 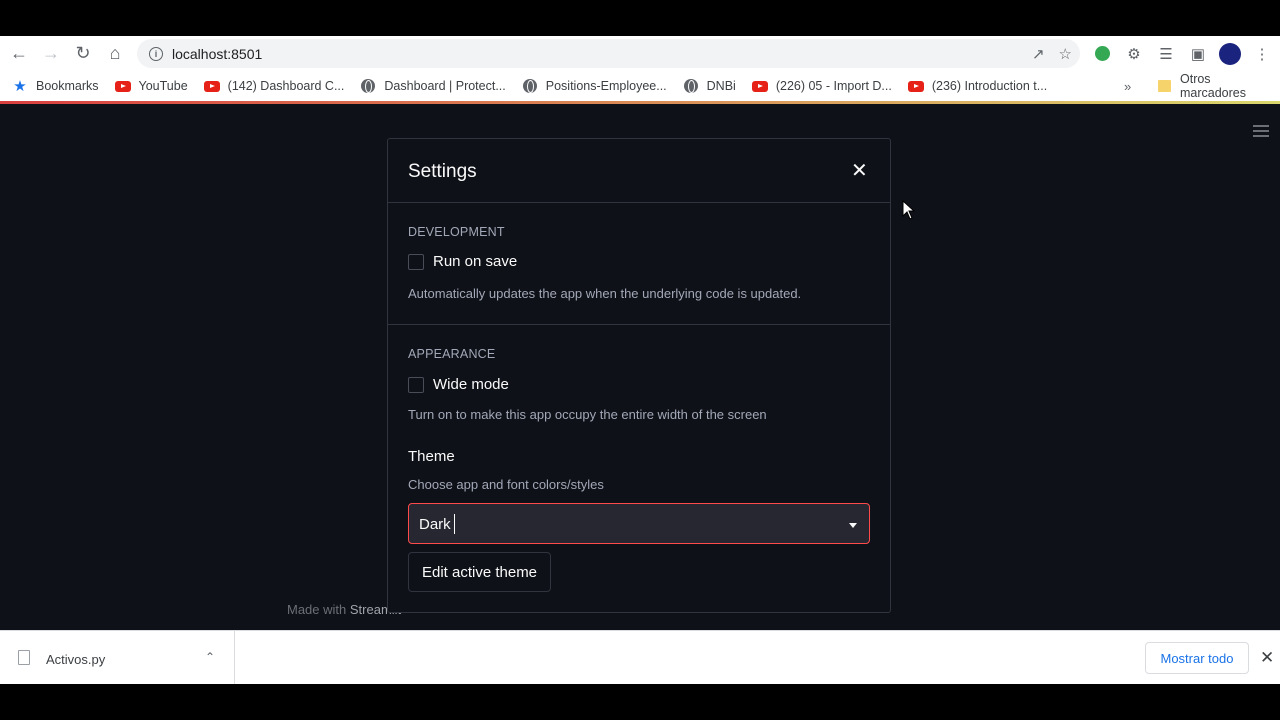 I want to click on theme-select: Dark, so click(x=639, y=523).